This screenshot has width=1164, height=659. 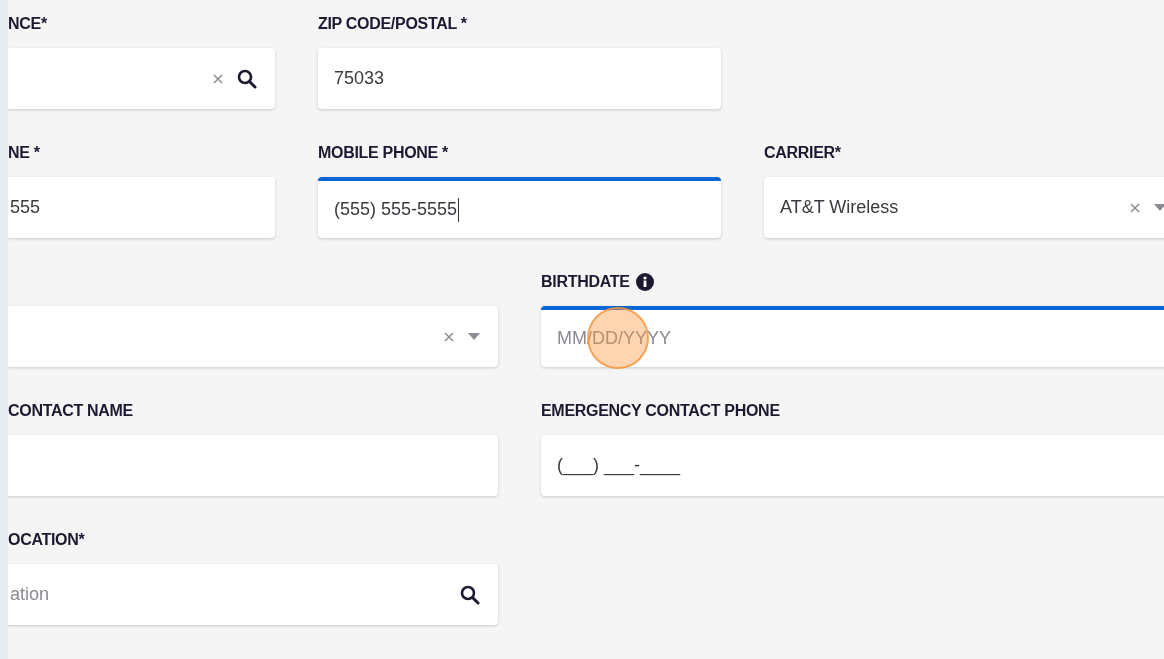 What do you see at coordinates (392, 24) in the screenshot?
I see `field-label: ZIP CODE/POSTAL *` at bounding box center [392, 24].